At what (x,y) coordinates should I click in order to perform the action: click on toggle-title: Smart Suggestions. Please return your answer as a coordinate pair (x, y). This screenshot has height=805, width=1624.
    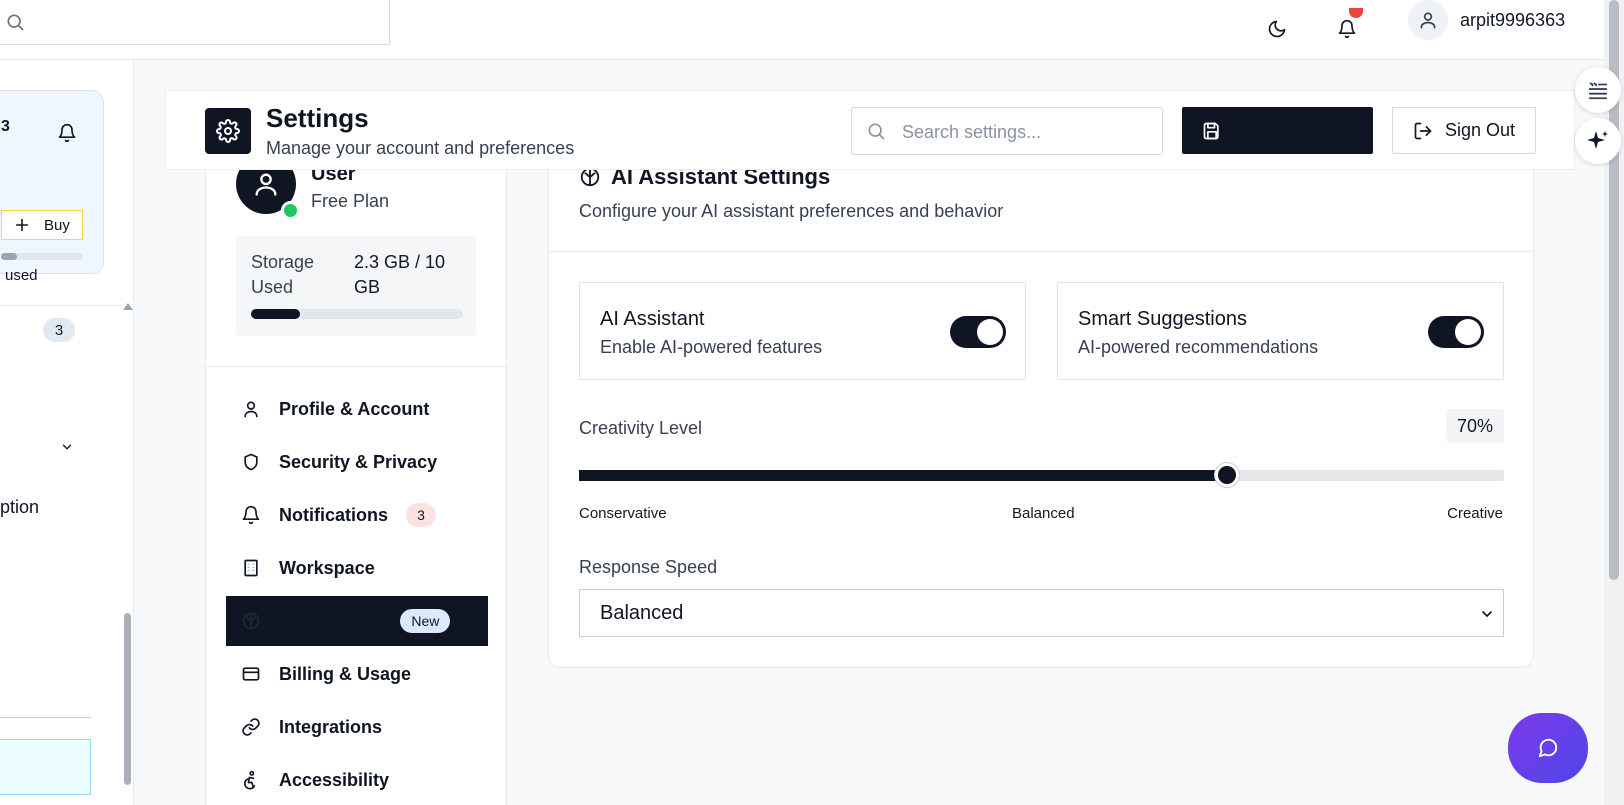
    Looking at the image, I should click on (1162, 319).